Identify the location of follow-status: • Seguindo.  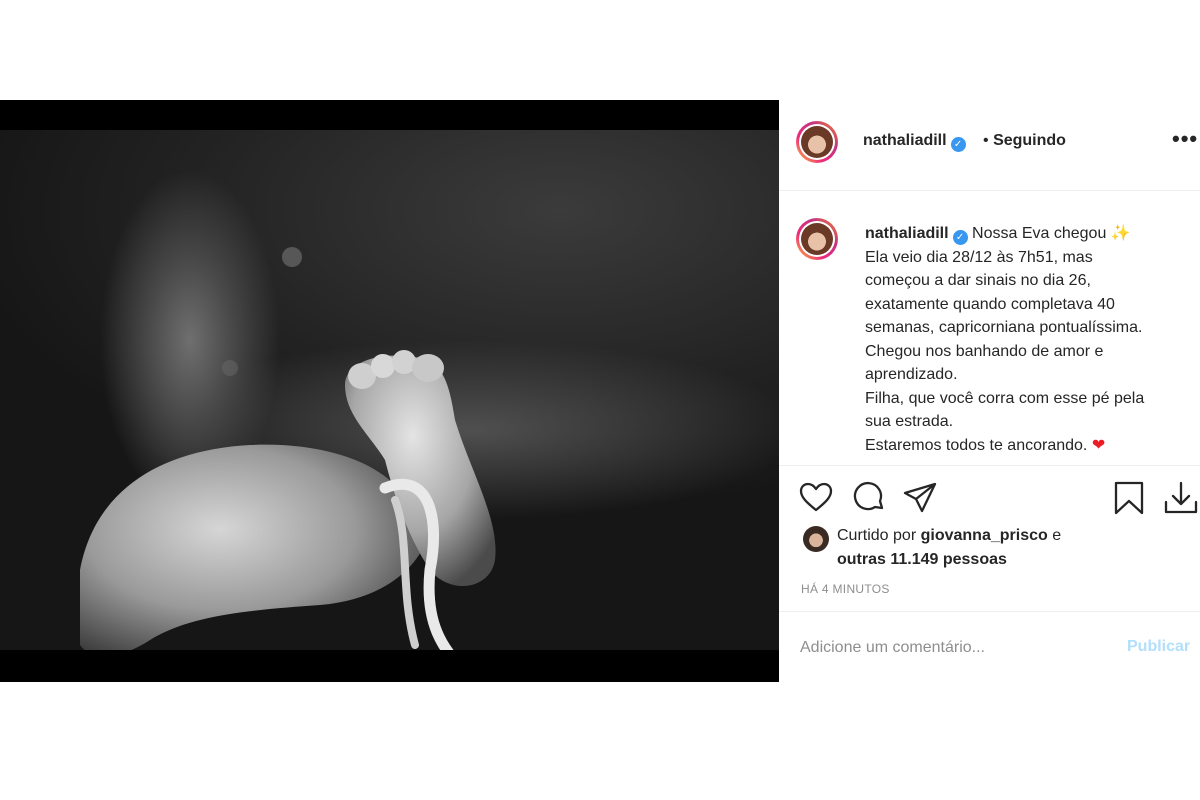
(1024, 141).